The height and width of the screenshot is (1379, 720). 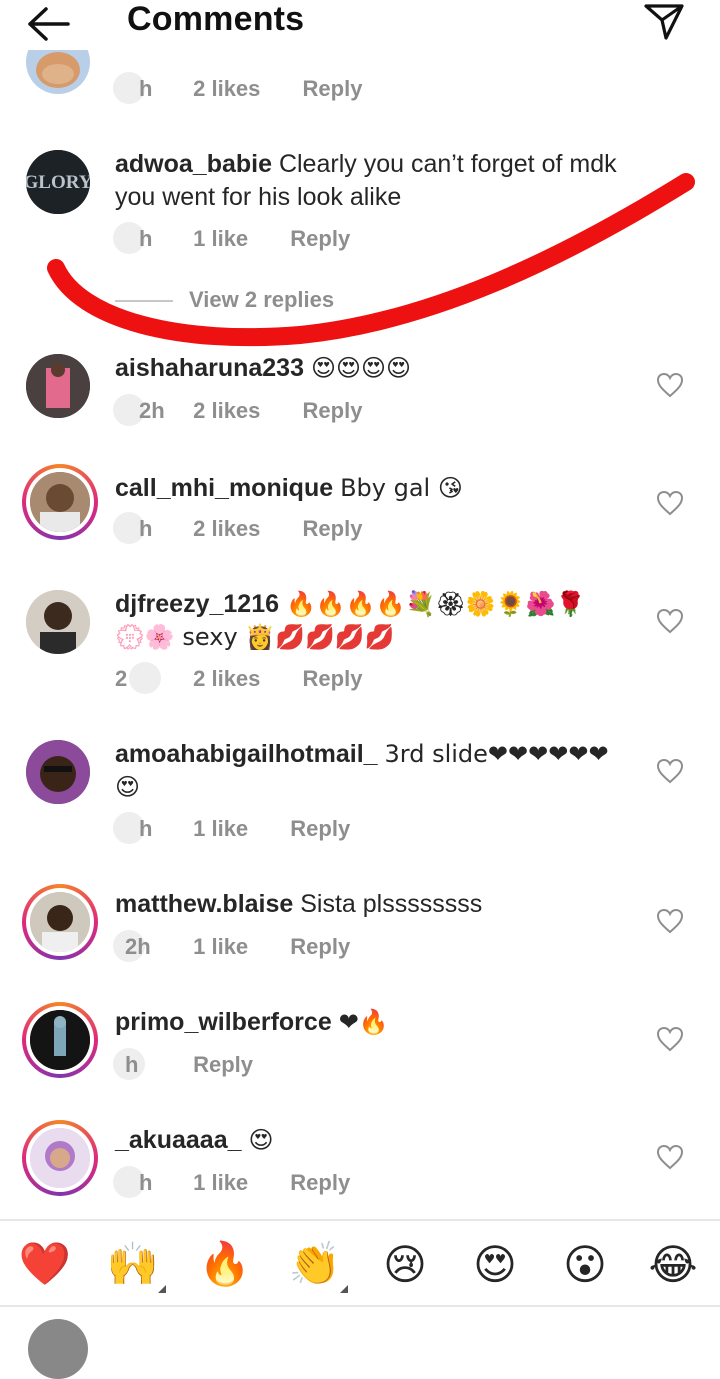 What do you see at coordinates (585, 1264) in the screenshot?
I see `emoji-button-surprised: 😮` at bounding box center [585, 1264].